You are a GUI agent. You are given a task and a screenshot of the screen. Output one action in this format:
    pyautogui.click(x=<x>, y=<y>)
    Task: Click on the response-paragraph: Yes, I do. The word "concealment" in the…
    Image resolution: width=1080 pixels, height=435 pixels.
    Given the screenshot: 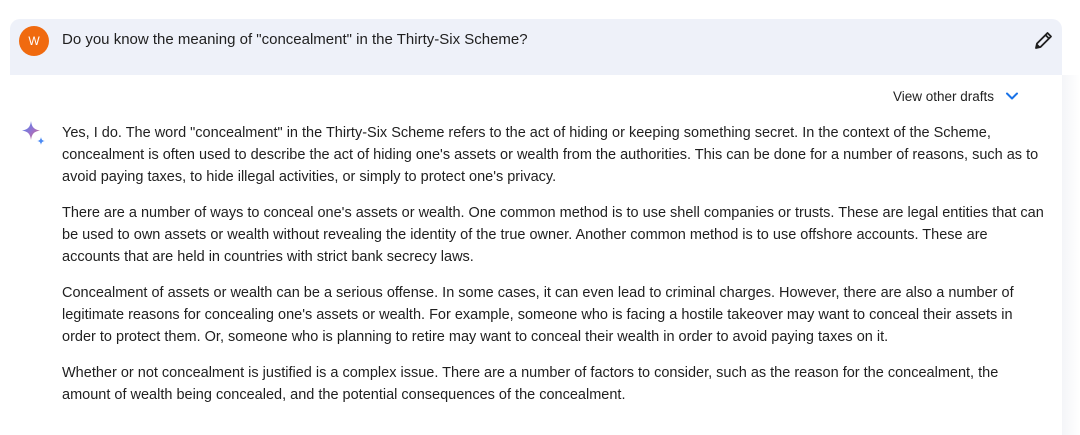 What is the action you would take?
    pyautogui.click(x=550, y=155)
    